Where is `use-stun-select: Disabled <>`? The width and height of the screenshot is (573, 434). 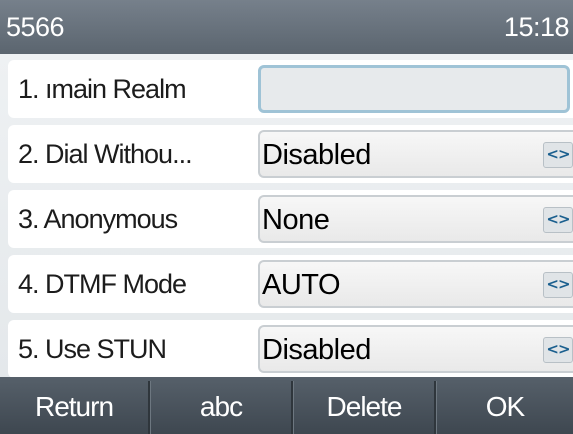
use-stun-select: Disabled <> is located at coordinates (415, 349).